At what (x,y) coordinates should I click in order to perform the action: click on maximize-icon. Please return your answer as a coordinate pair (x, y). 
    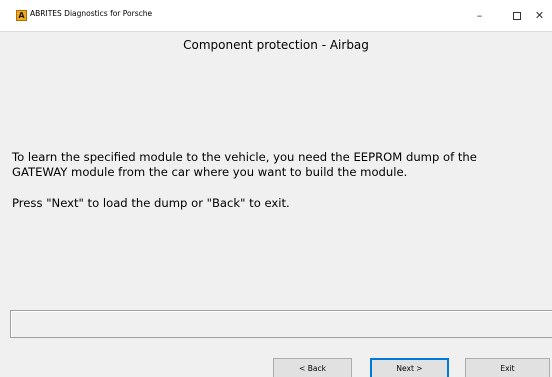
    Looking at the image, I should click on (516, 15).